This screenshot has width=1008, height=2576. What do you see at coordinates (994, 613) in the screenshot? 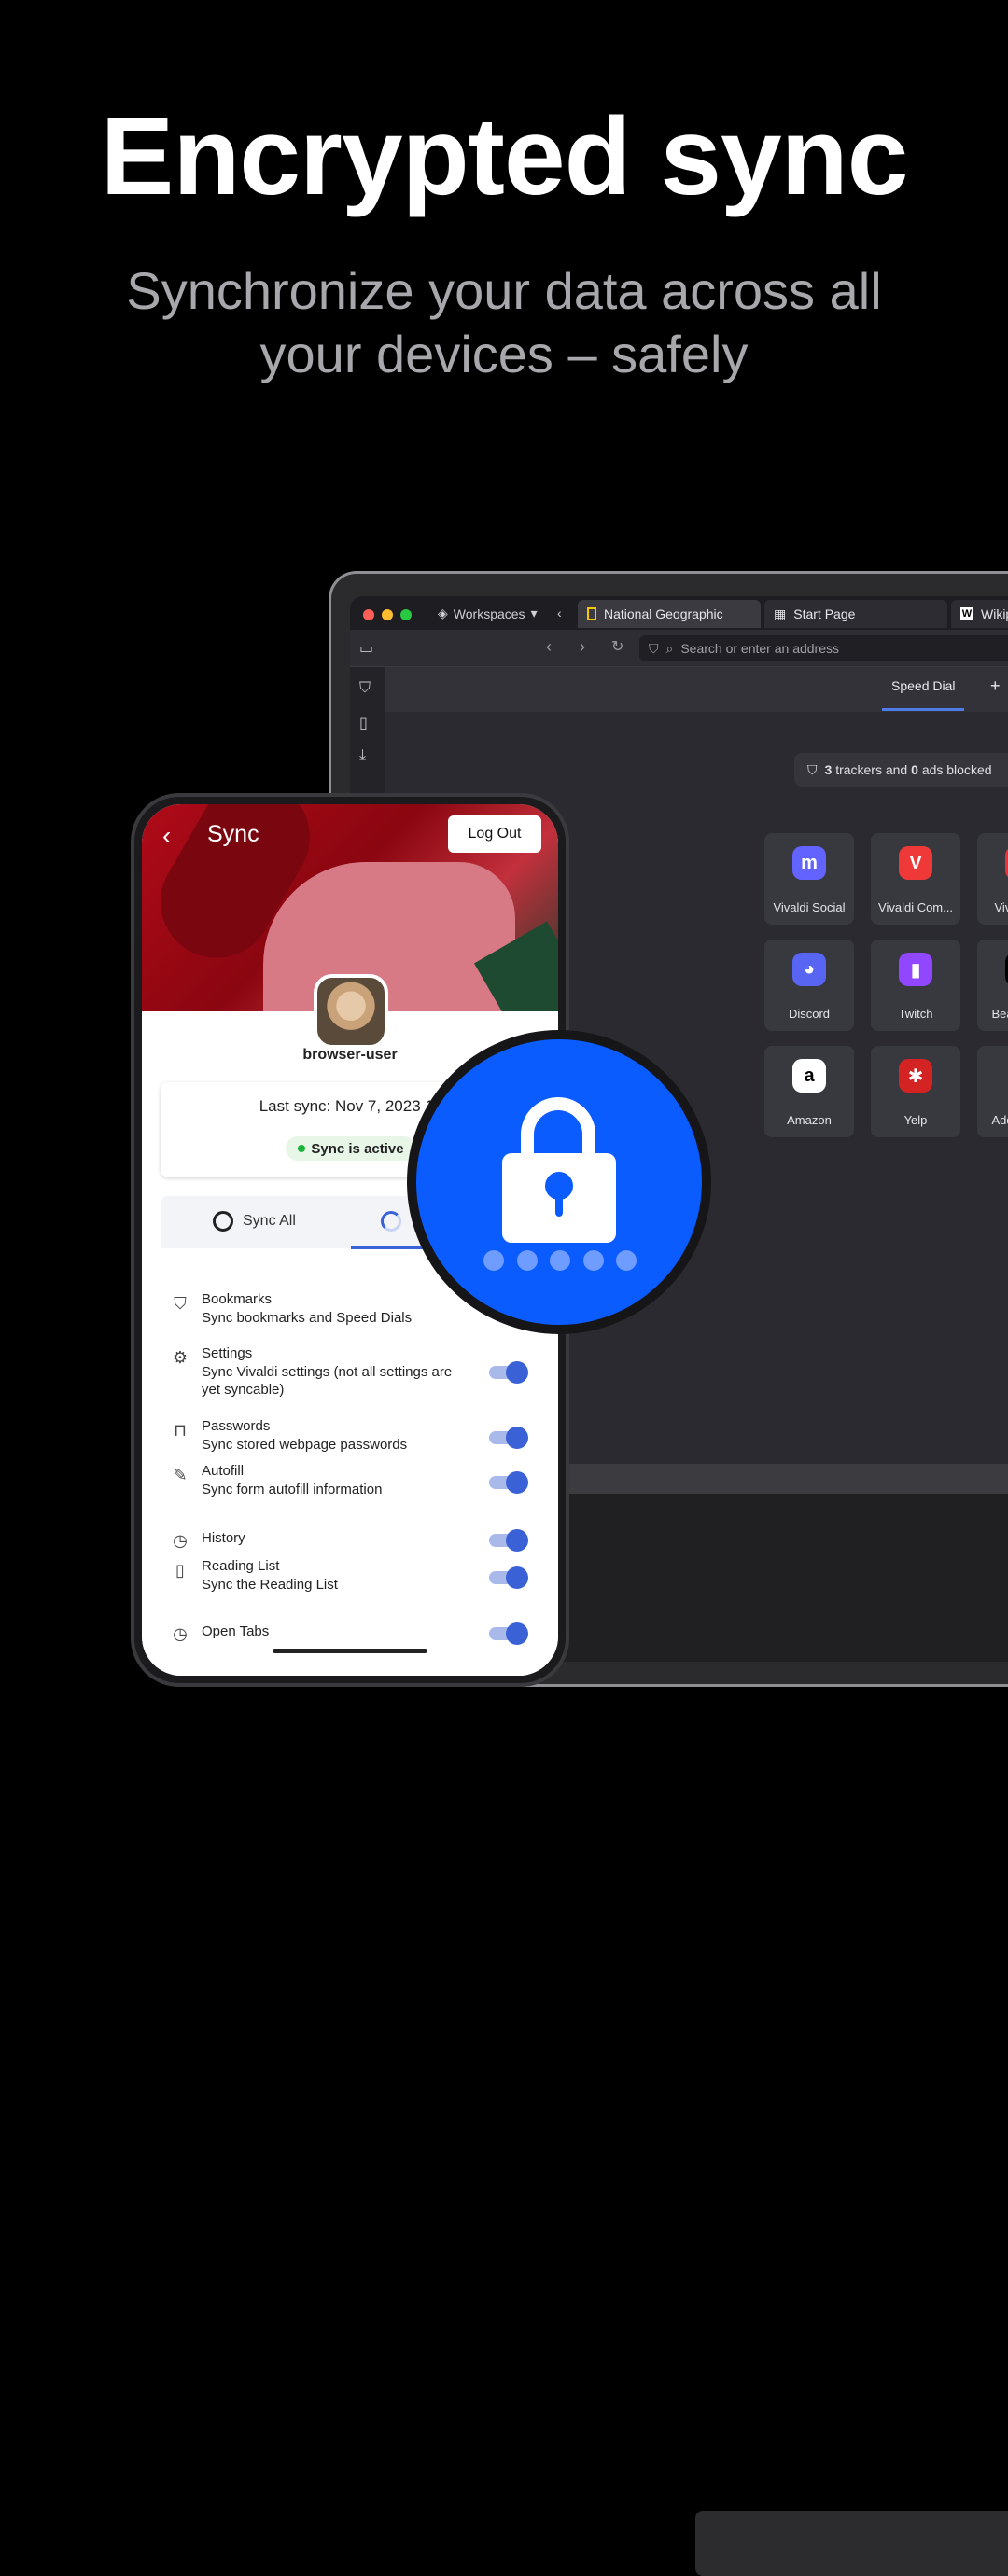
I see `tab-label: Wikiped` at bounding box center [994, 613].